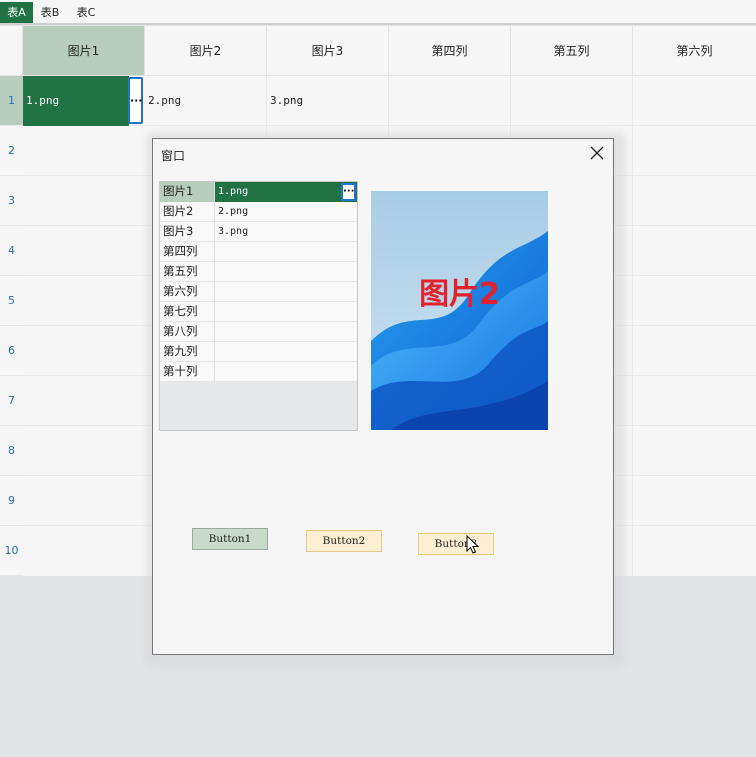  Describe the element at coordinates (84, 51) in the screenshot. I see `column-header-1: 图片1` at that location.